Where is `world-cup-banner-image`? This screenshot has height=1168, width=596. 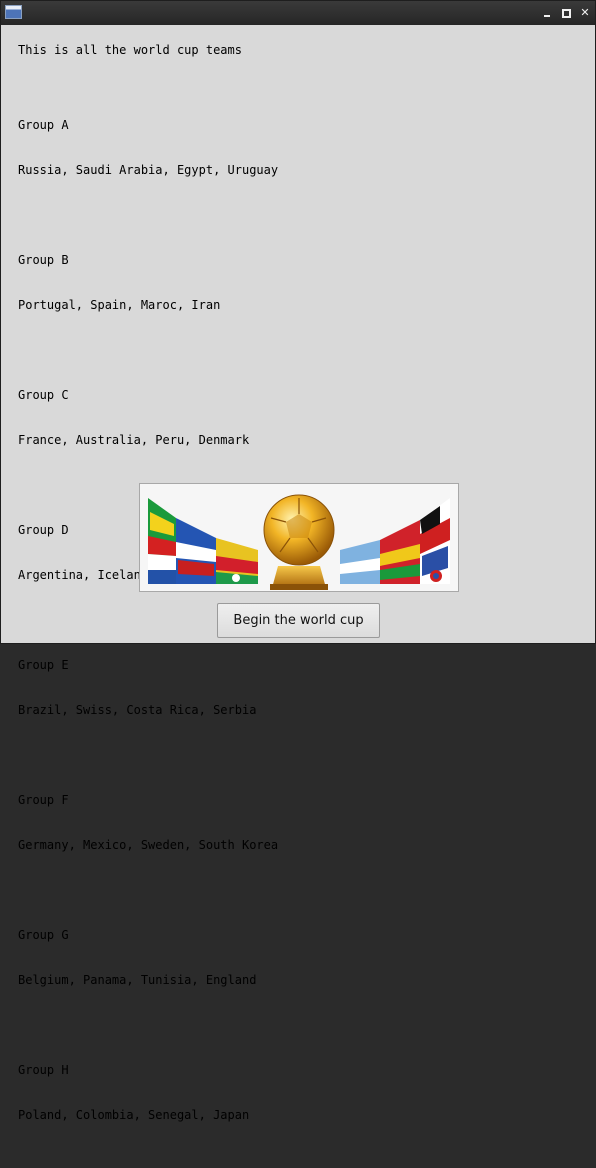
world-cup-banner-image is located at coordinates (299, 537).